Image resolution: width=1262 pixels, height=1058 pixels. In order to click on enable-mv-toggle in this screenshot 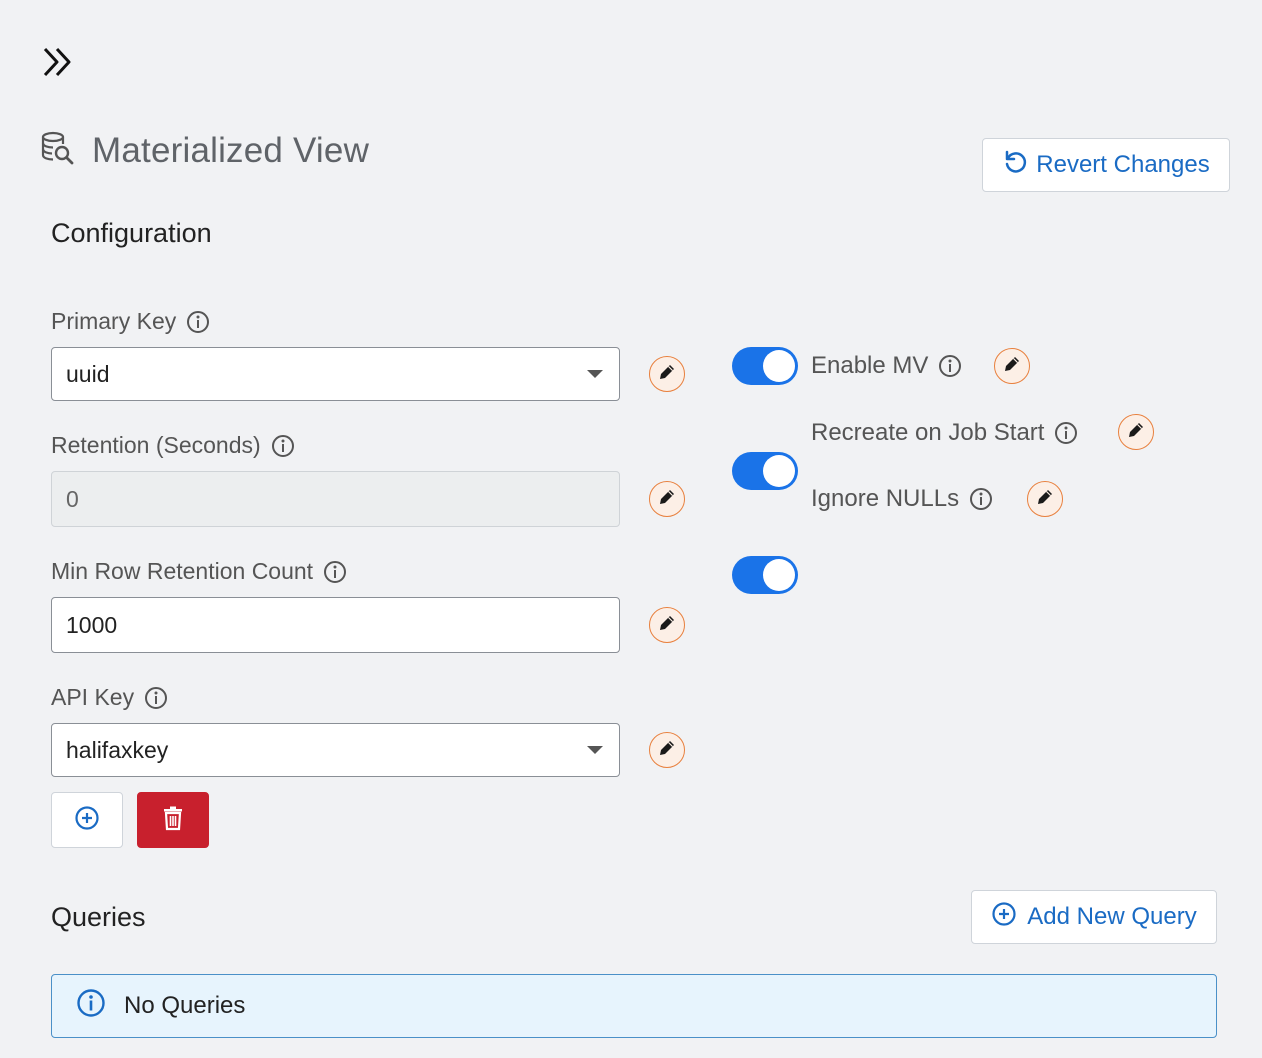, I will do `click(765, 366)`.